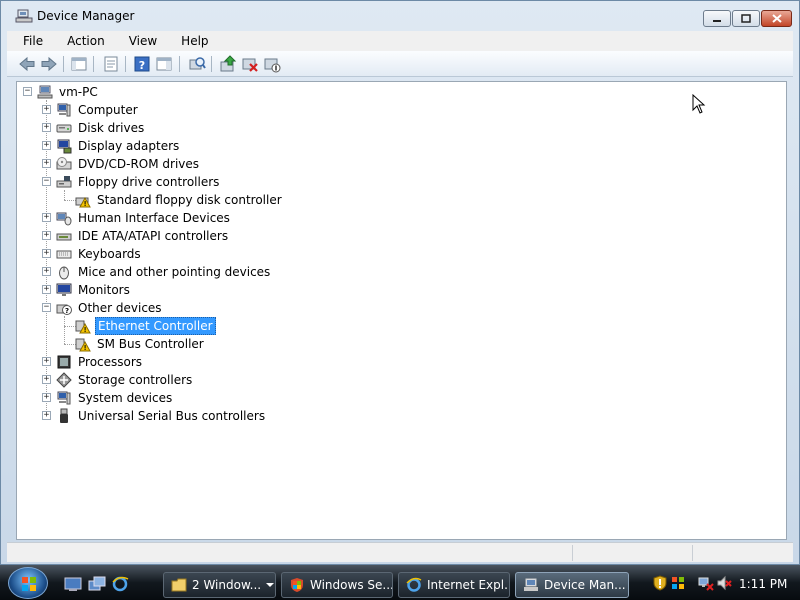 The height and width of the screenshot is (600, 800). Describe the element at coordinates (64, 362) in the screenshot. I see `processor-icon` at that location.